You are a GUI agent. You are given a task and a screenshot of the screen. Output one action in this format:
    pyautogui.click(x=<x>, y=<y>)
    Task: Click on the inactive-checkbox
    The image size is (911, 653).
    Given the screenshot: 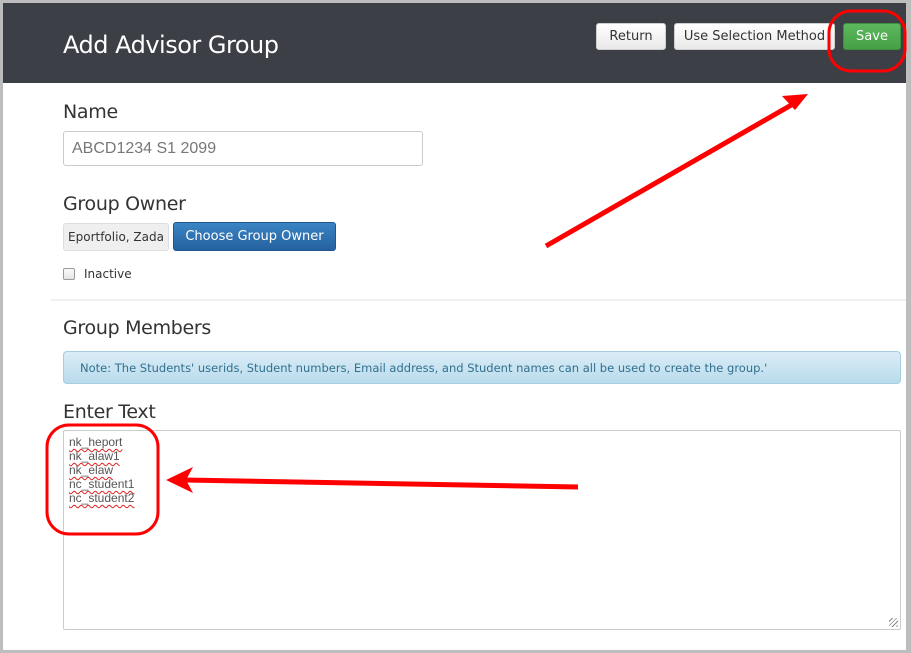 What is the action you would take?
    pyautogui.click(x=69, y=274)
    